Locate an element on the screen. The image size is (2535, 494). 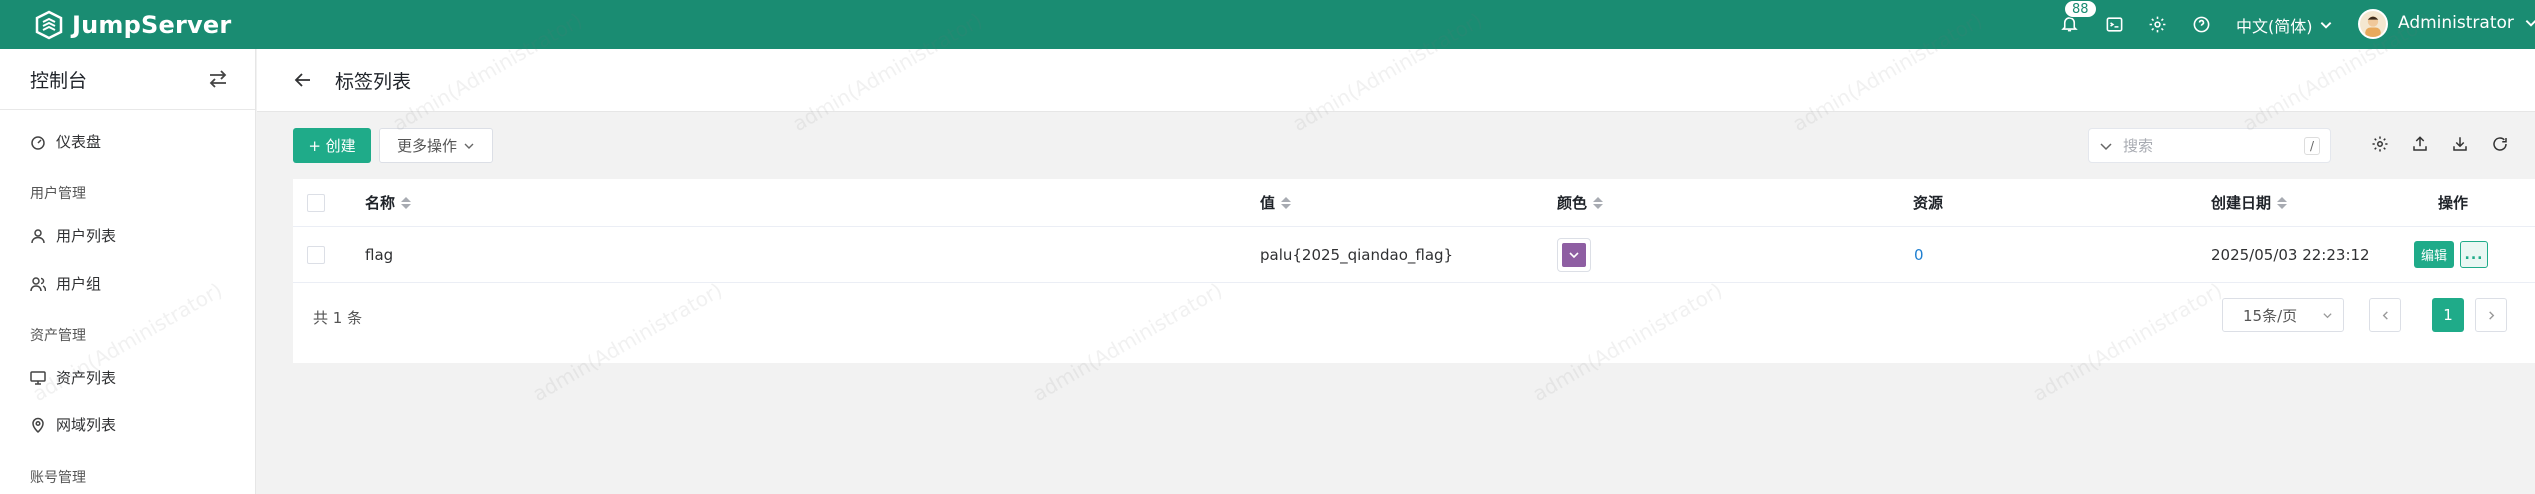
sidebar-divider is located at coordinates (127, 109).